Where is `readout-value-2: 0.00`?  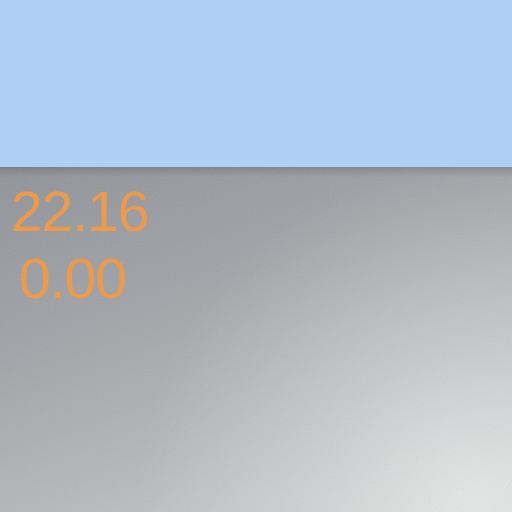 readout-value-2: 0.00 is located at coordinates (73, 279).